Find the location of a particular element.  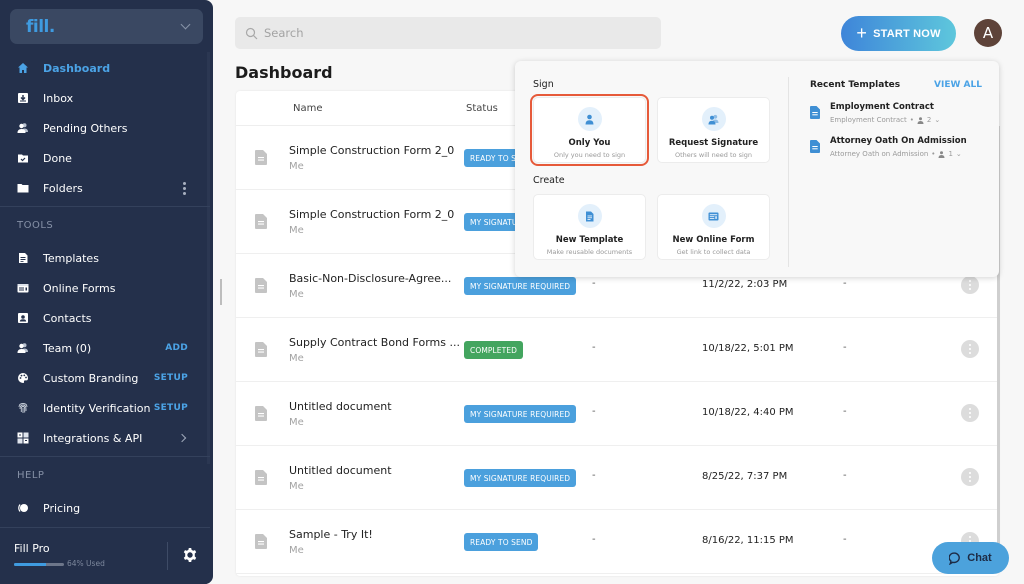

sidebar-item-templates: Templates is located at coordinates (105, 258).